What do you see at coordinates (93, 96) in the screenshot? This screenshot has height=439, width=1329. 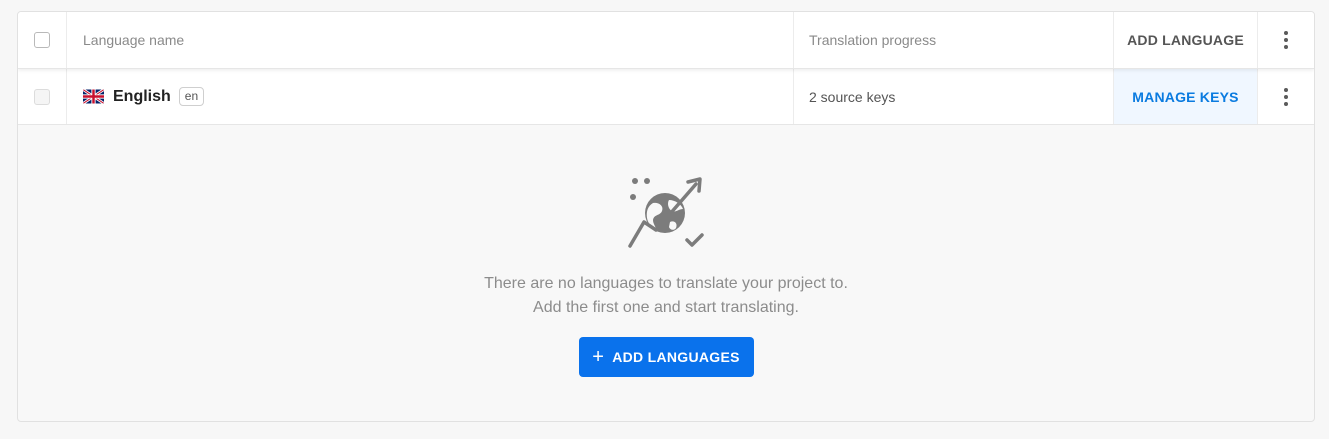 I see `uk-flag-icon` at bounding box center [93, 96].